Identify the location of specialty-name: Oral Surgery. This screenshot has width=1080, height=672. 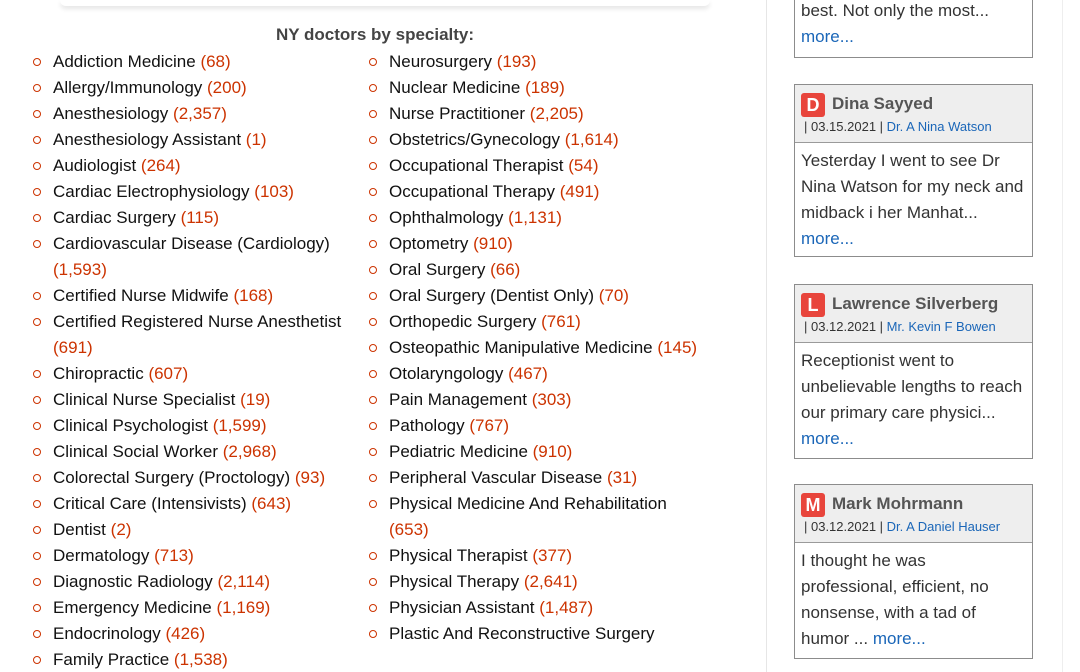
(437, 269).